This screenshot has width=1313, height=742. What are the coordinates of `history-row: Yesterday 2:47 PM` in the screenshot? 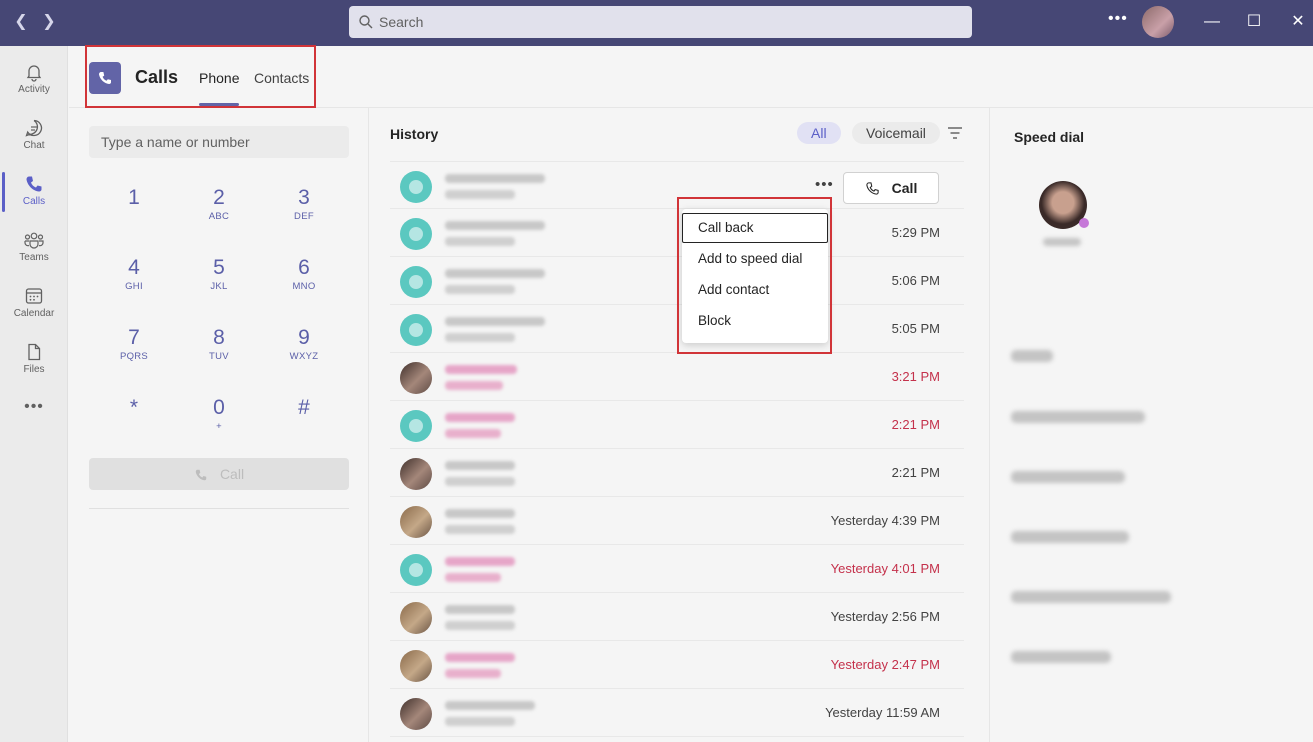 It's located at (677, 665).